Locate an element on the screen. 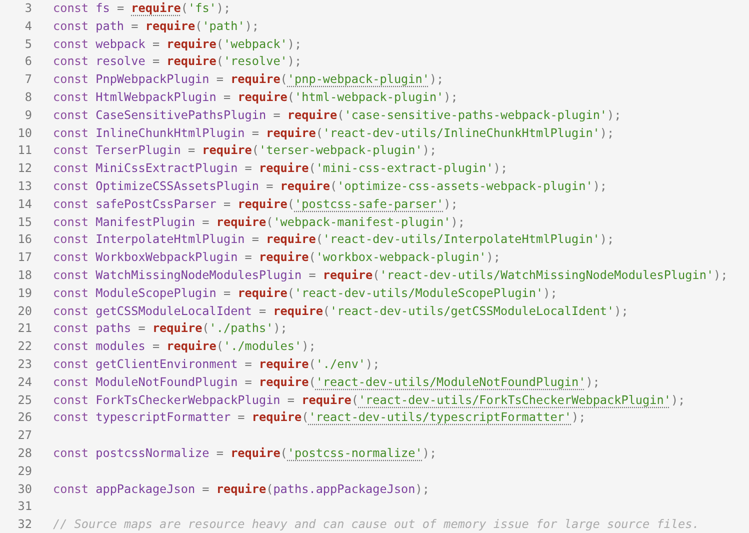 This screenshot has width=749, height=533. code-line: const WorkboxWebpackPlugin = require('workbox-webpack-plugin'); is located at coordinates (276, 257).